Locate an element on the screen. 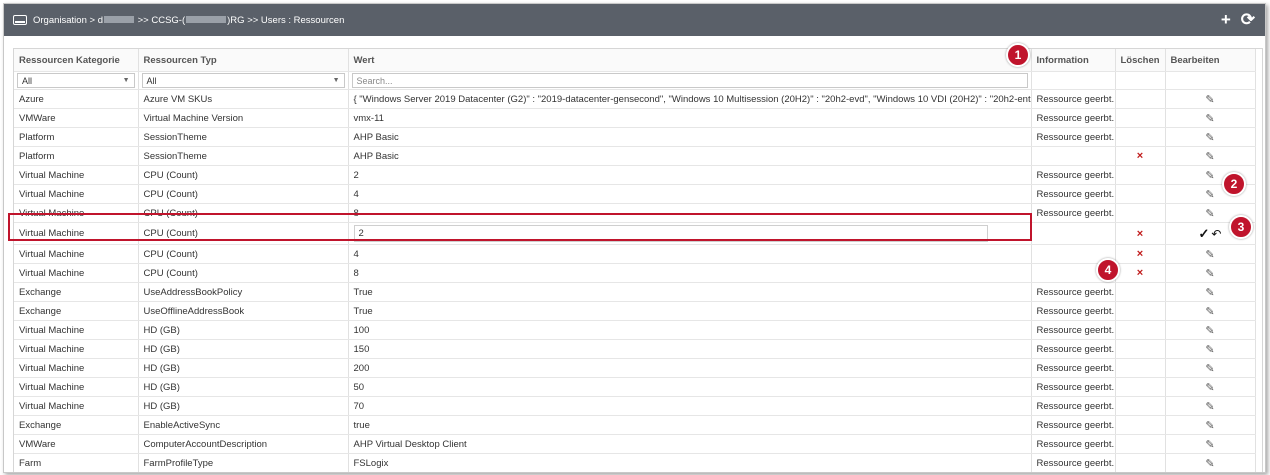  col-header-bearbeiten: Bearbeiten is located at coordinates (1210, 60).